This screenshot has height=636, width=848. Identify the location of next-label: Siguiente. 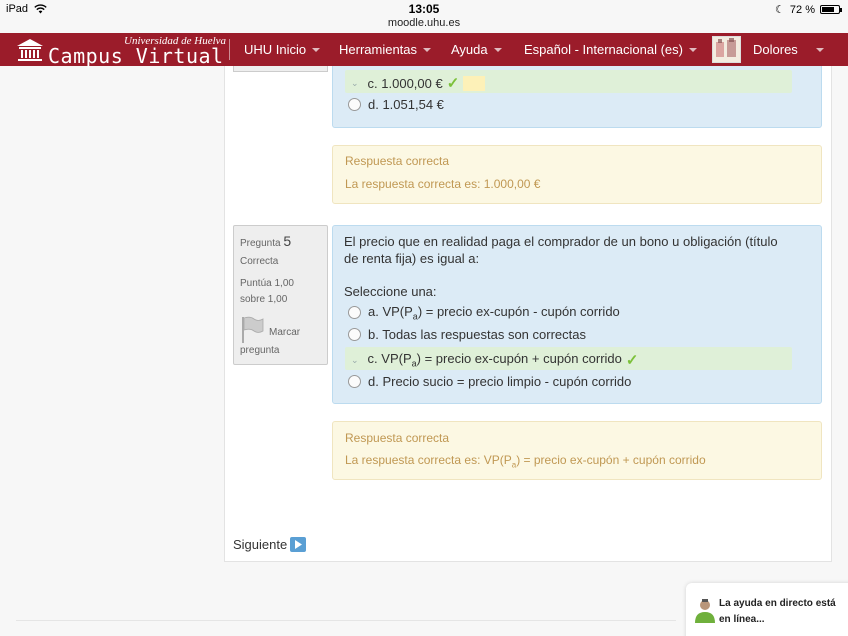
(260, 544).